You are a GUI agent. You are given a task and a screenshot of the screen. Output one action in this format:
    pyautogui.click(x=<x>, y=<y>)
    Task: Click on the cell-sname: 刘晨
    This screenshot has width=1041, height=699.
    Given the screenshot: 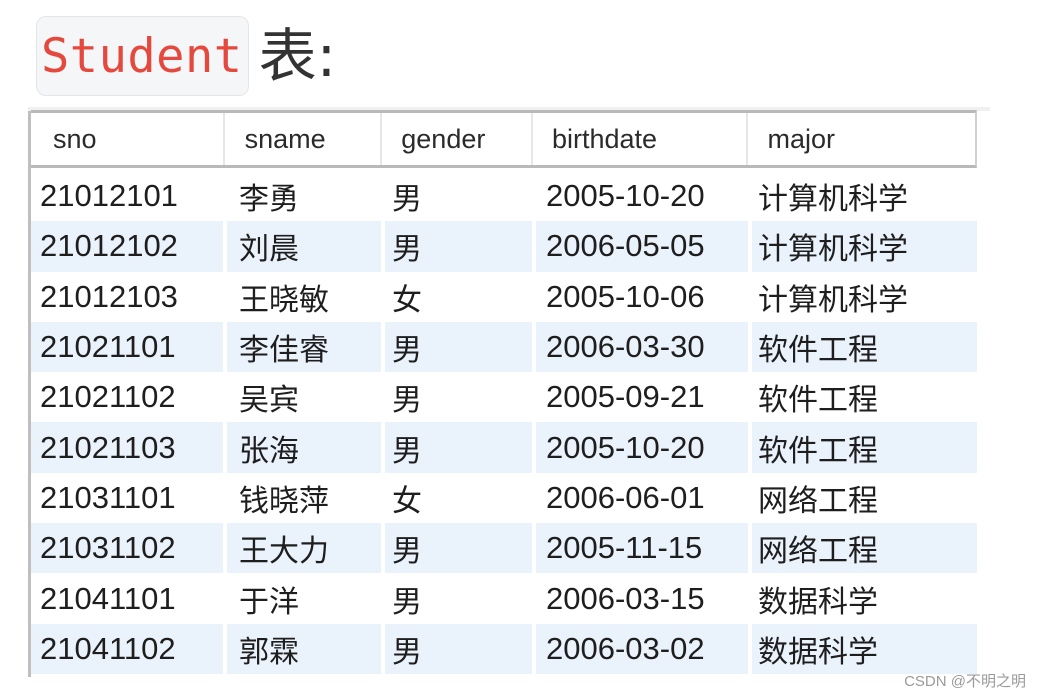 What is the action you would take?
    pyautogui.click(x=304, y=246)
    